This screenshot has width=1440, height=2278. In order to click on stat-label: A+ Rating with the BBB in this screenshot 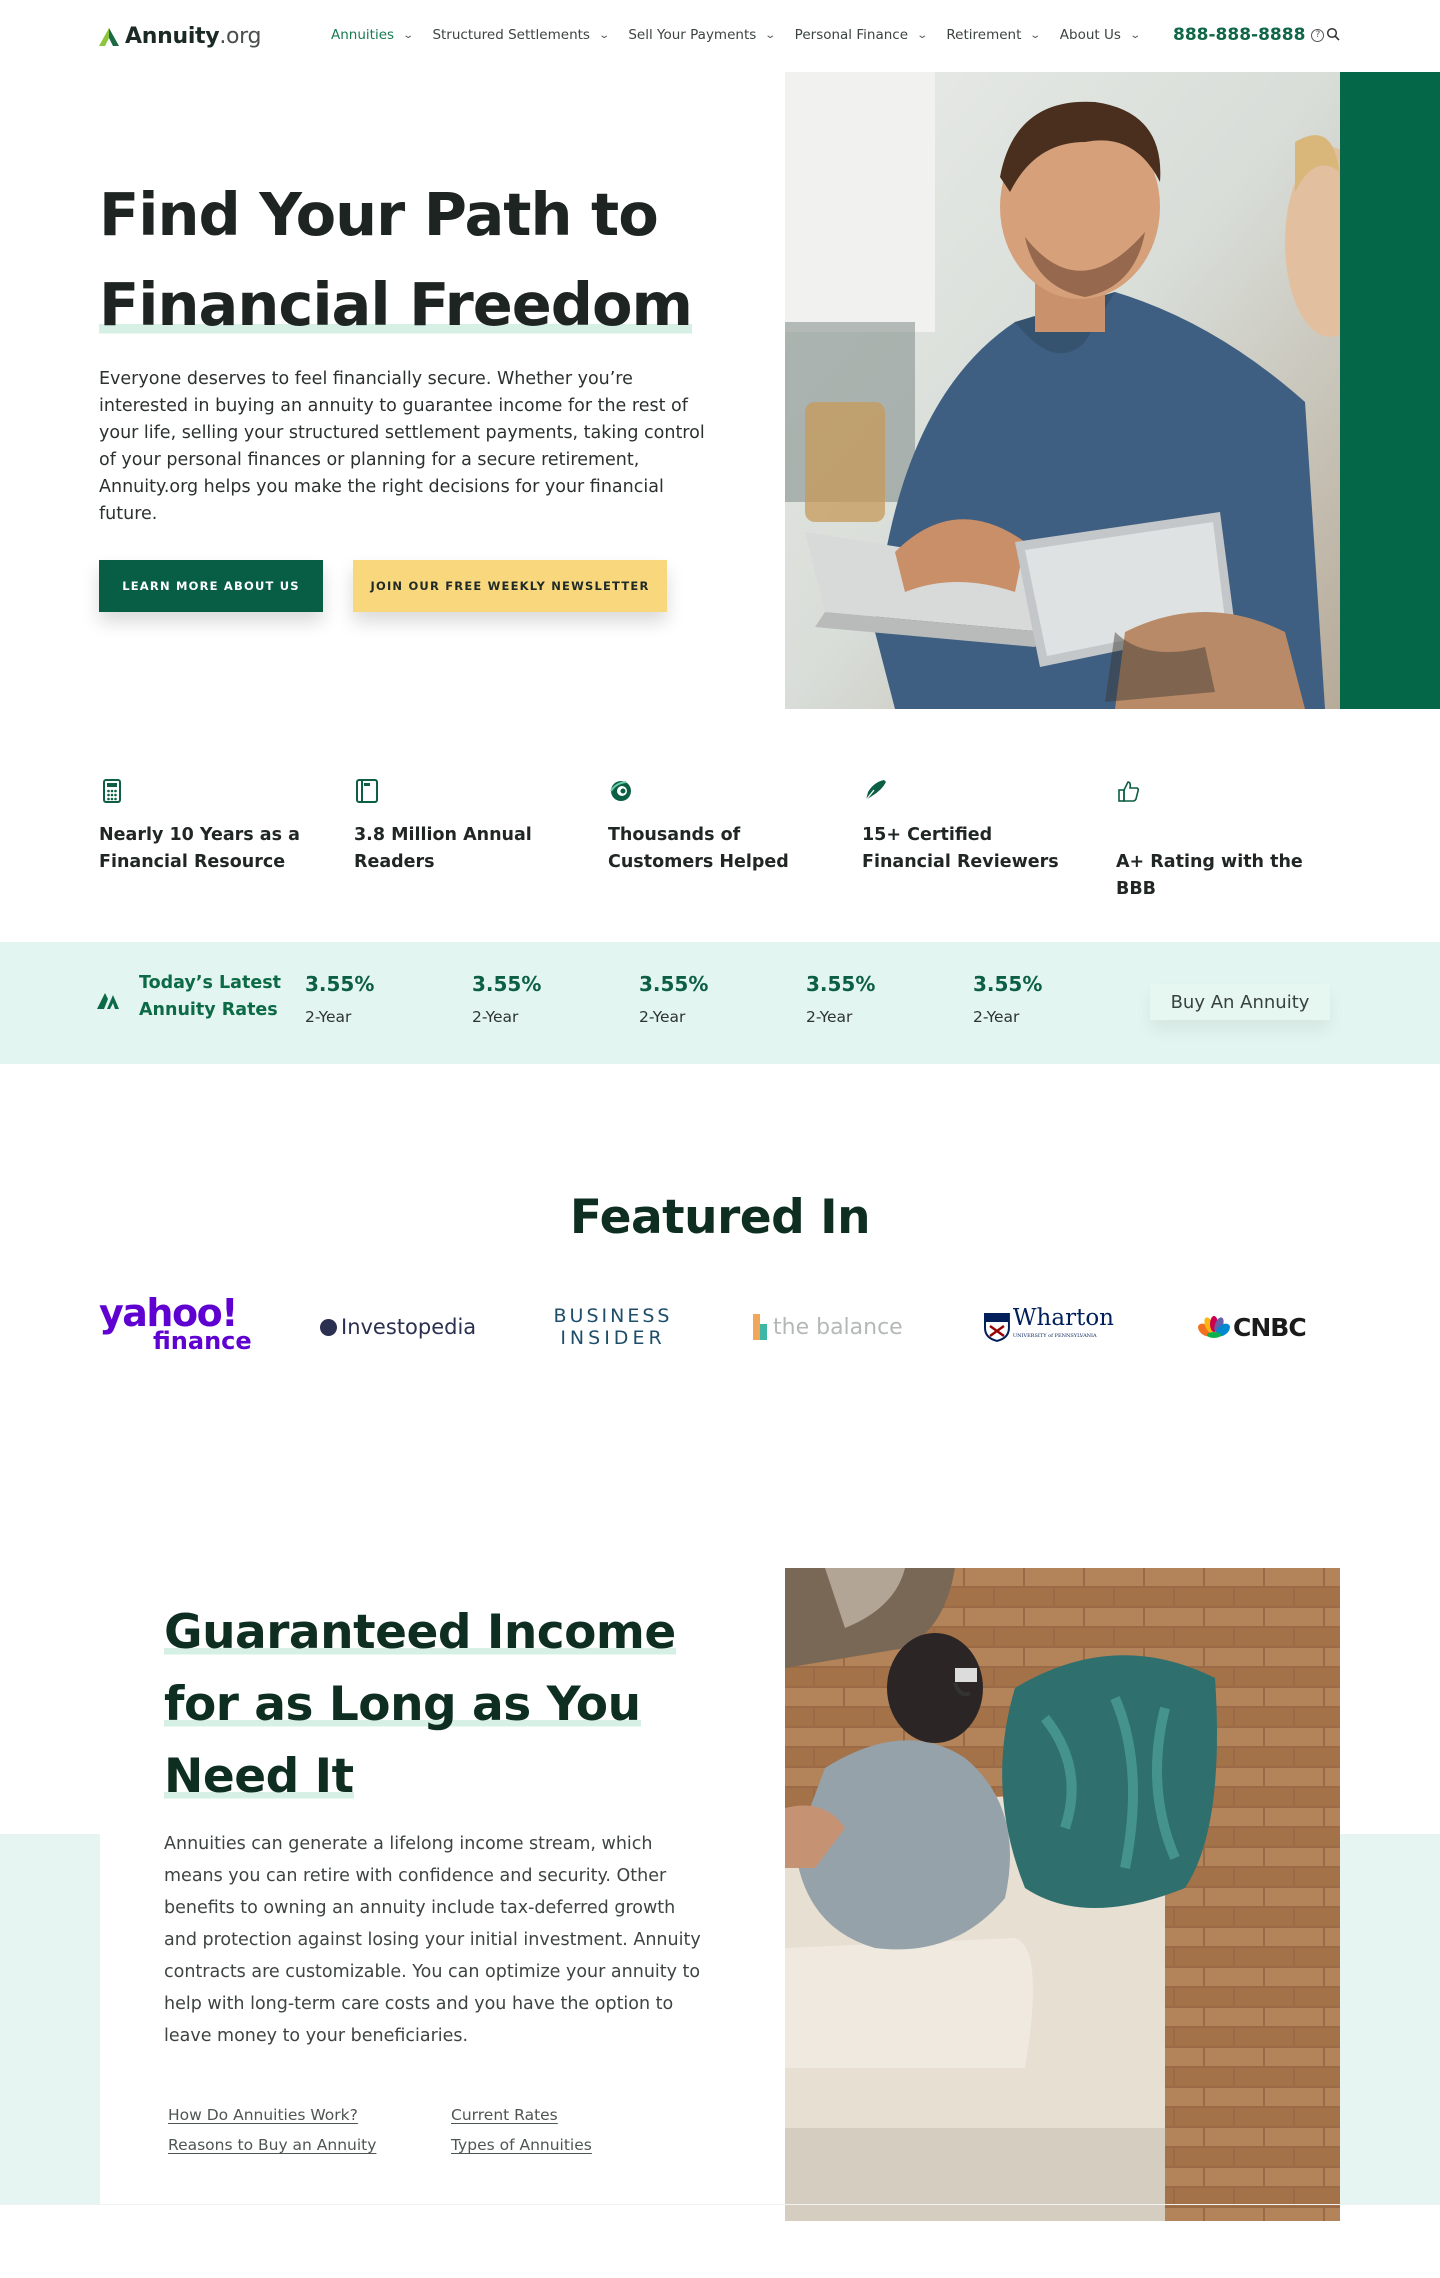, I will do `click(1209, 875)`.